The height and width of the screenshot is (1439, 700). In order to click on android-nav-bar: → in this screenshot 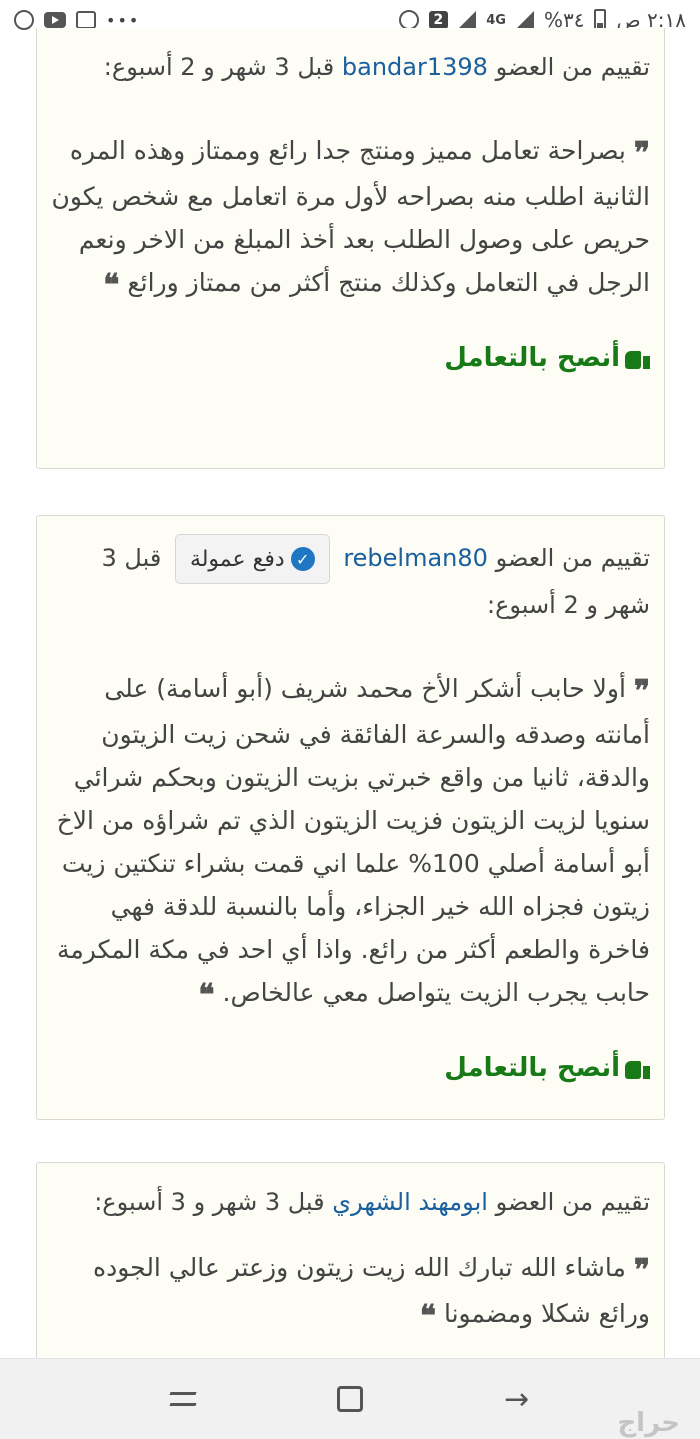, I will do `click(350, 1398)`.